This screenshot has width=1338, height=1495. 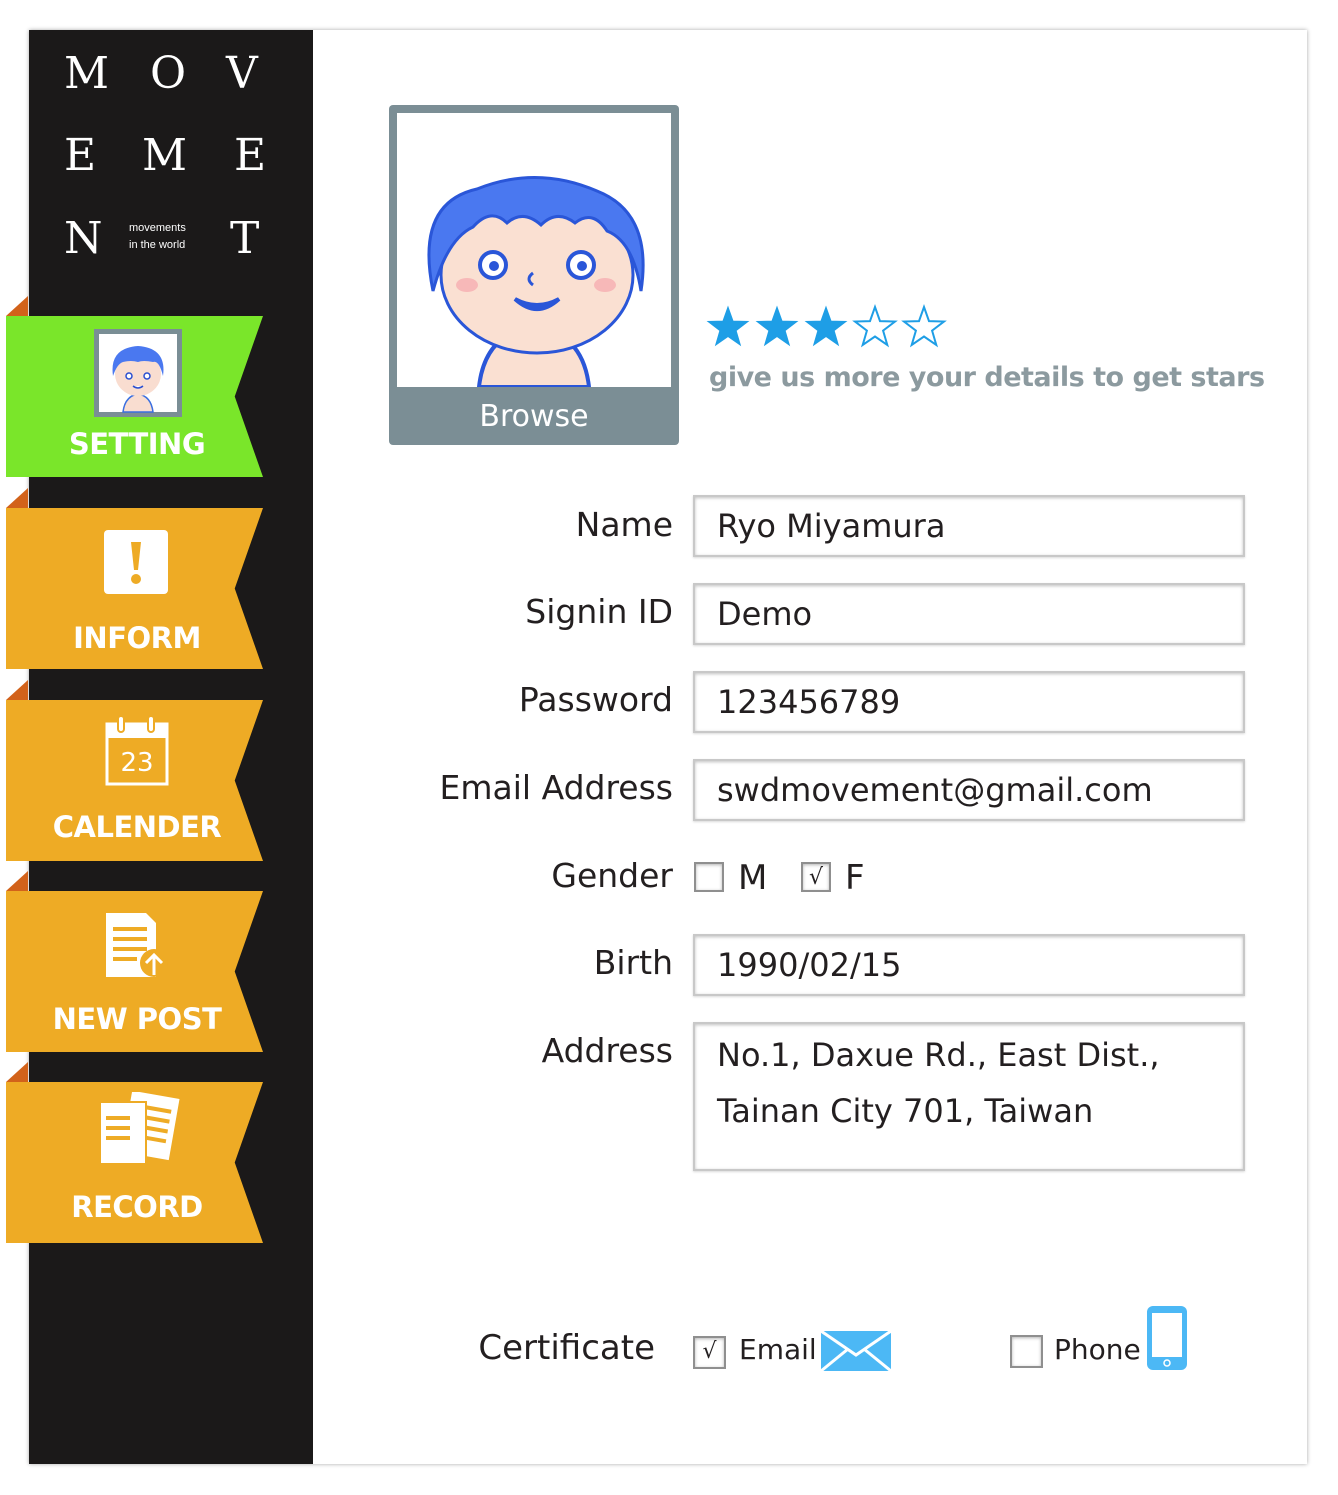 I want to click on gender-label: Gender, so click(x=612, y=875).